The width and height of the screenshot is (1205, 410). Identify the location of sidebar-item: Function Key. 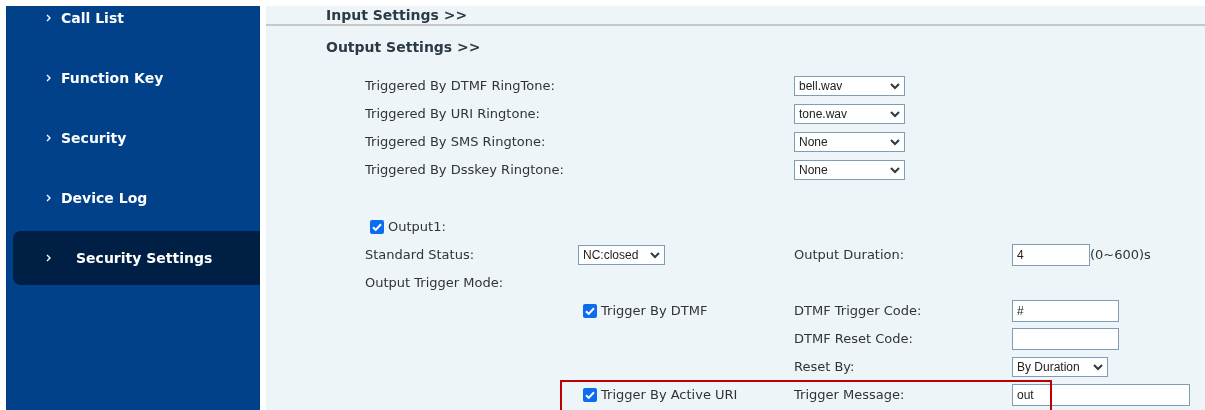
(133, 78).